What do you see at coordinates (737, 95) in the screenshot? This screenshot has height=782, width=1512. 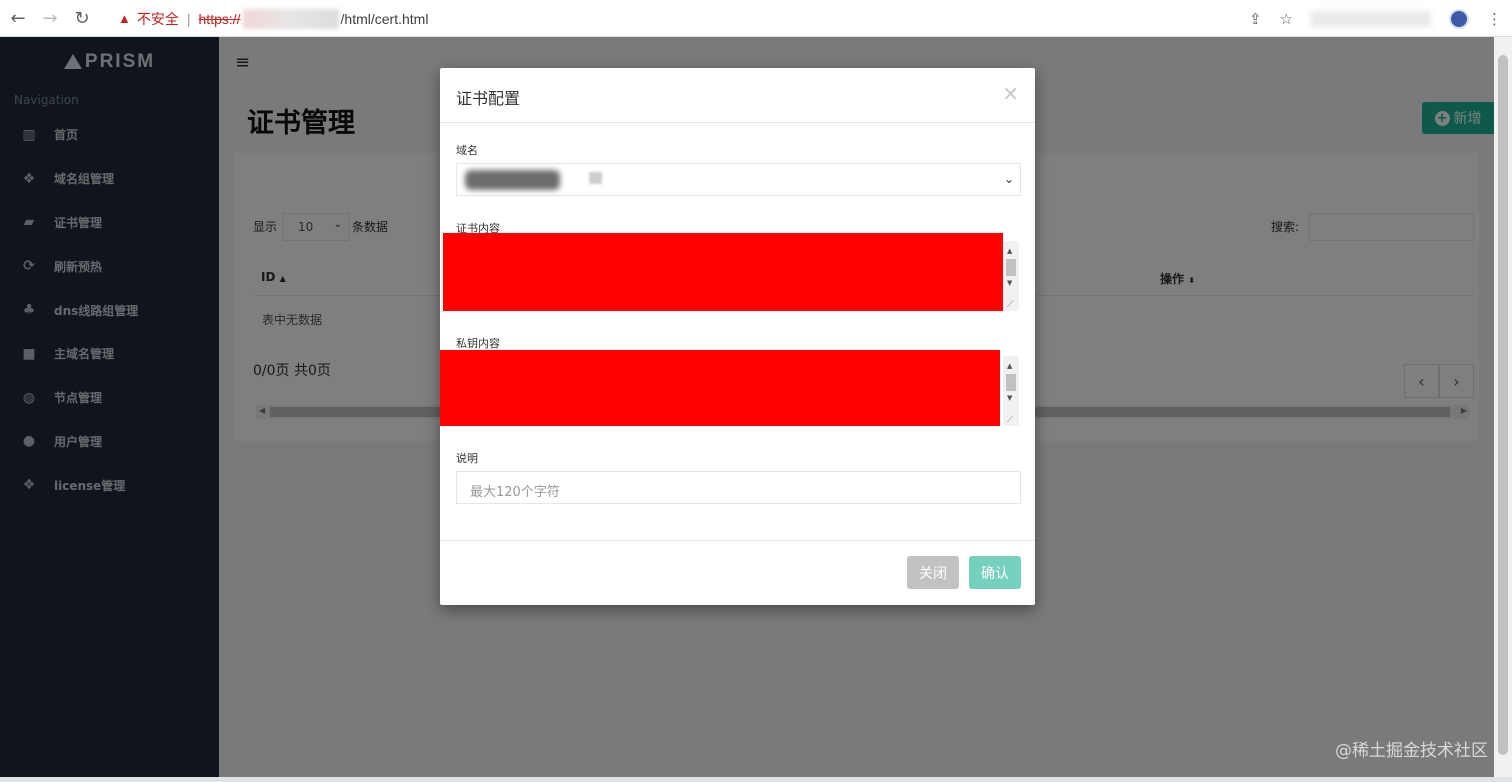 I see `modal-header: 证书配置 ×` at bounding box center [737, 95].